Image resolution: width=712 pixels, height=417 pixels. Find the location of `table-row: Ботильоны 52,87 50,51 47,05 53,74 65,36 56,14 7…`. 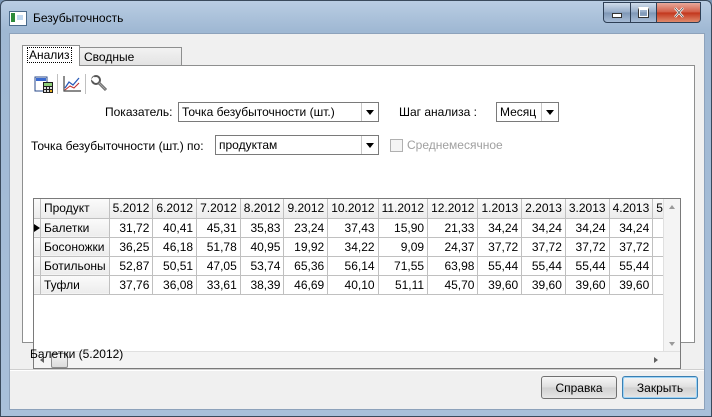

table-row: Ботильоны 52,87 50,51 47,05 53,74 65,36 56,14 7… is located at coordinates (357, 266).